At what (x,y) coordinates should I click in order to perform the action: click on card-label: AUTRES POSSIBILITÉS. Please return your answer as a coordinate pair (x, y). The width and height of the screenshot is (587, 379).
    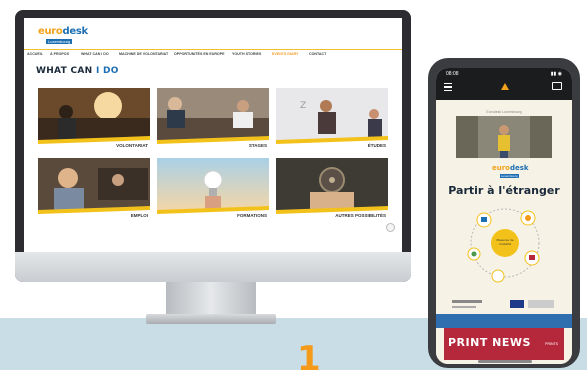
    Looking at the image, I should click on (360, 215).